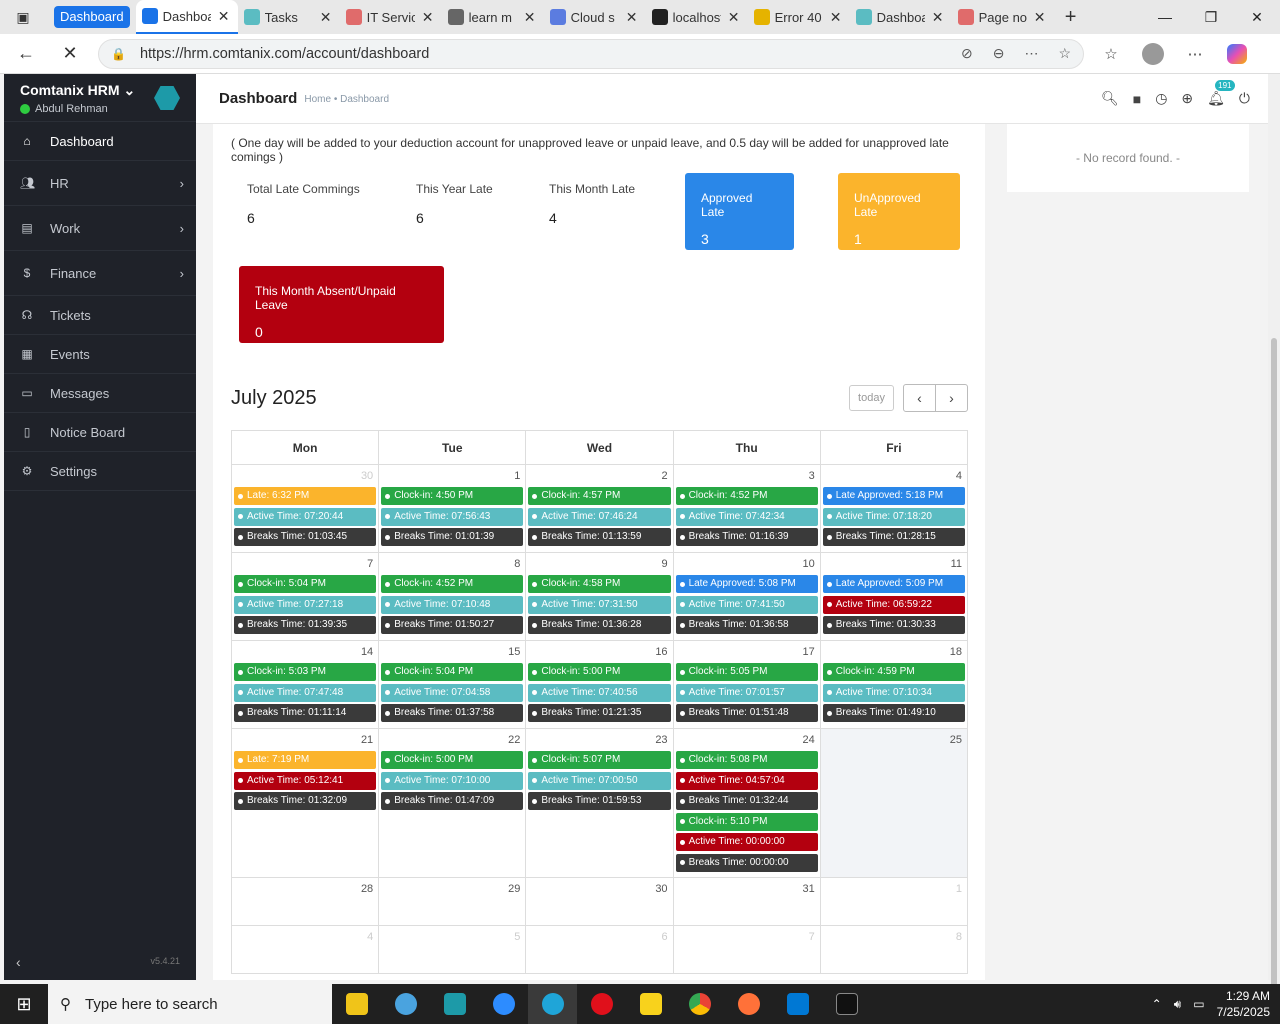  What do you see at coordinates (589, 693) in the screenshot?
I see `calendar-event-label: Active Time: 07:40:56` at bounding box center [589, 693].